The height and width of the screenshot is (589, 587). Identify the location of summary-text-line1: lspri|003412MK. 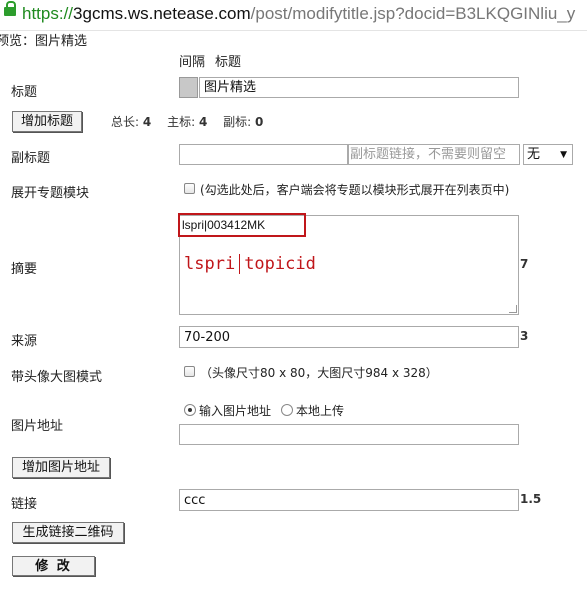
(224, 225).